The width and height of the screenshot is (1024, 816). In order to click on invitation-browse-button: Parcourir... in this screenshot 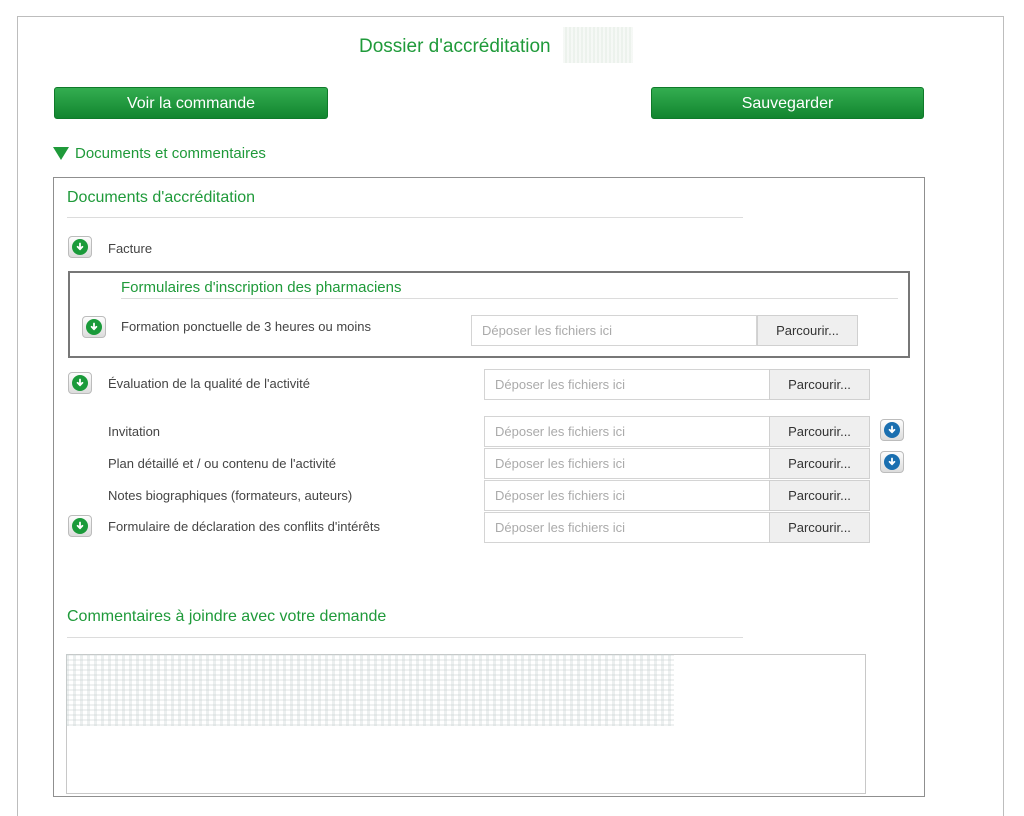, I will do `click(819, 431)`.